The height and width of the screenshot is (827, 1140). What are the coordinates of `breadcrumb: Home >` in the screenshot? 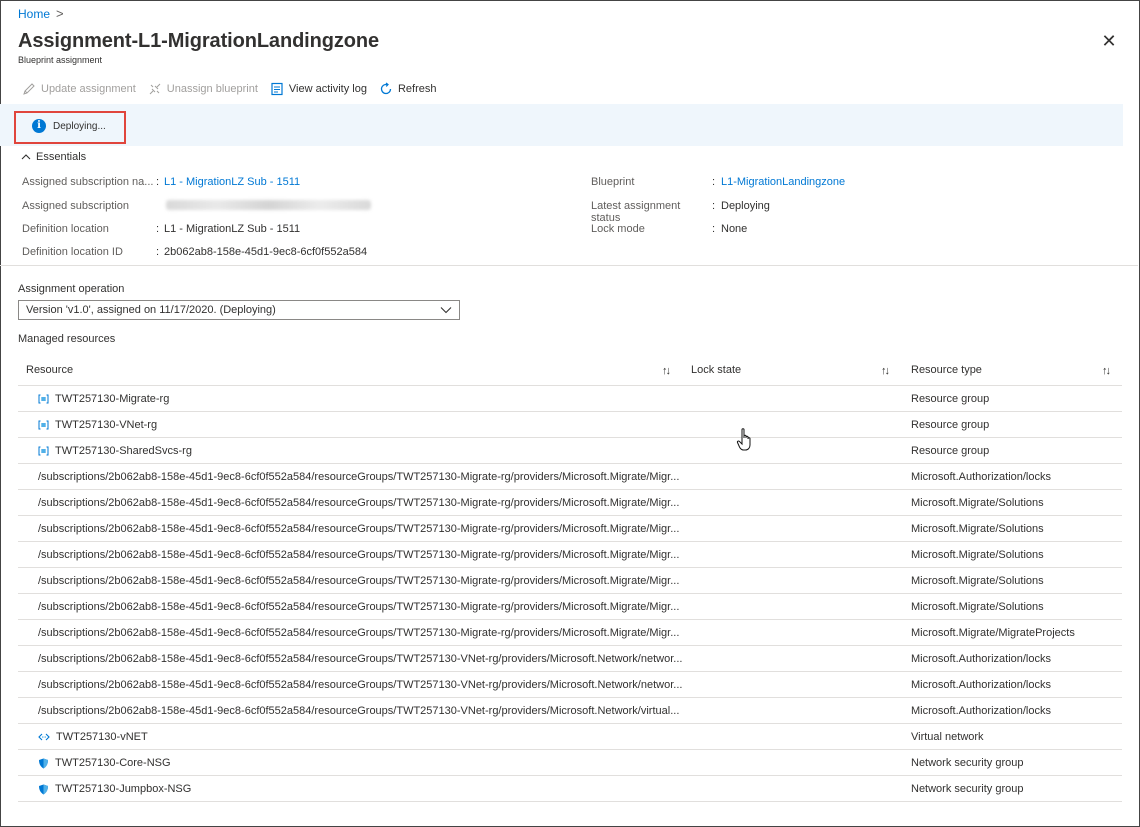 It's located at (41, 13).